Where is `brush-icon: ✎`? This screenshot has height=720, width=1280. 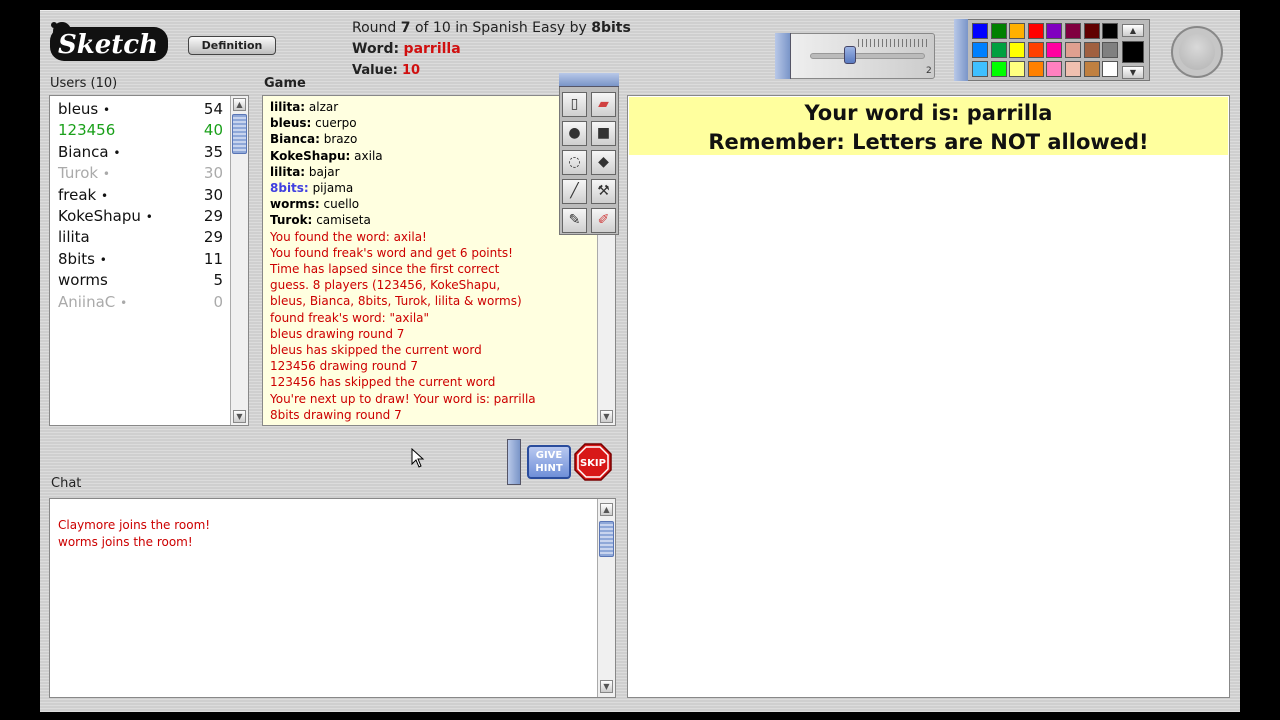 brush-icon: ✎ is located at coordinates (574, 220).